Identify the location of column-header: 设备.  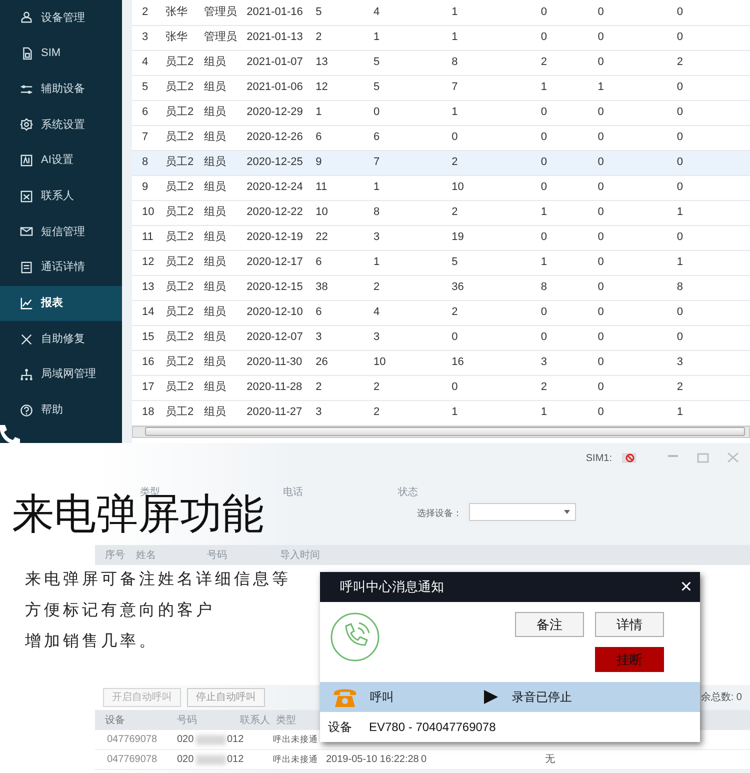
(115, 721).